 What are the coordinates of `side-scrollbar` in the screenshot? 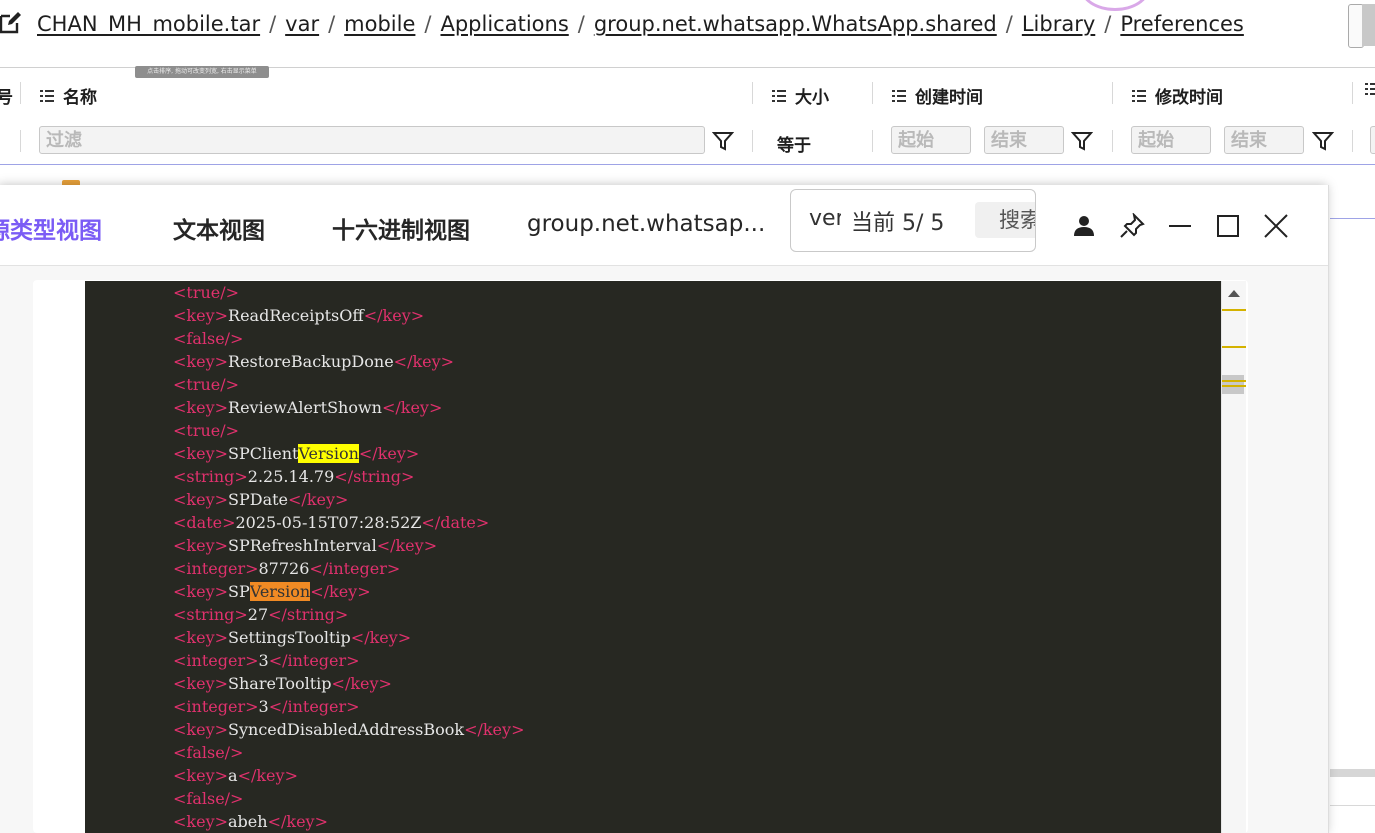 It's located at (1368, 25).